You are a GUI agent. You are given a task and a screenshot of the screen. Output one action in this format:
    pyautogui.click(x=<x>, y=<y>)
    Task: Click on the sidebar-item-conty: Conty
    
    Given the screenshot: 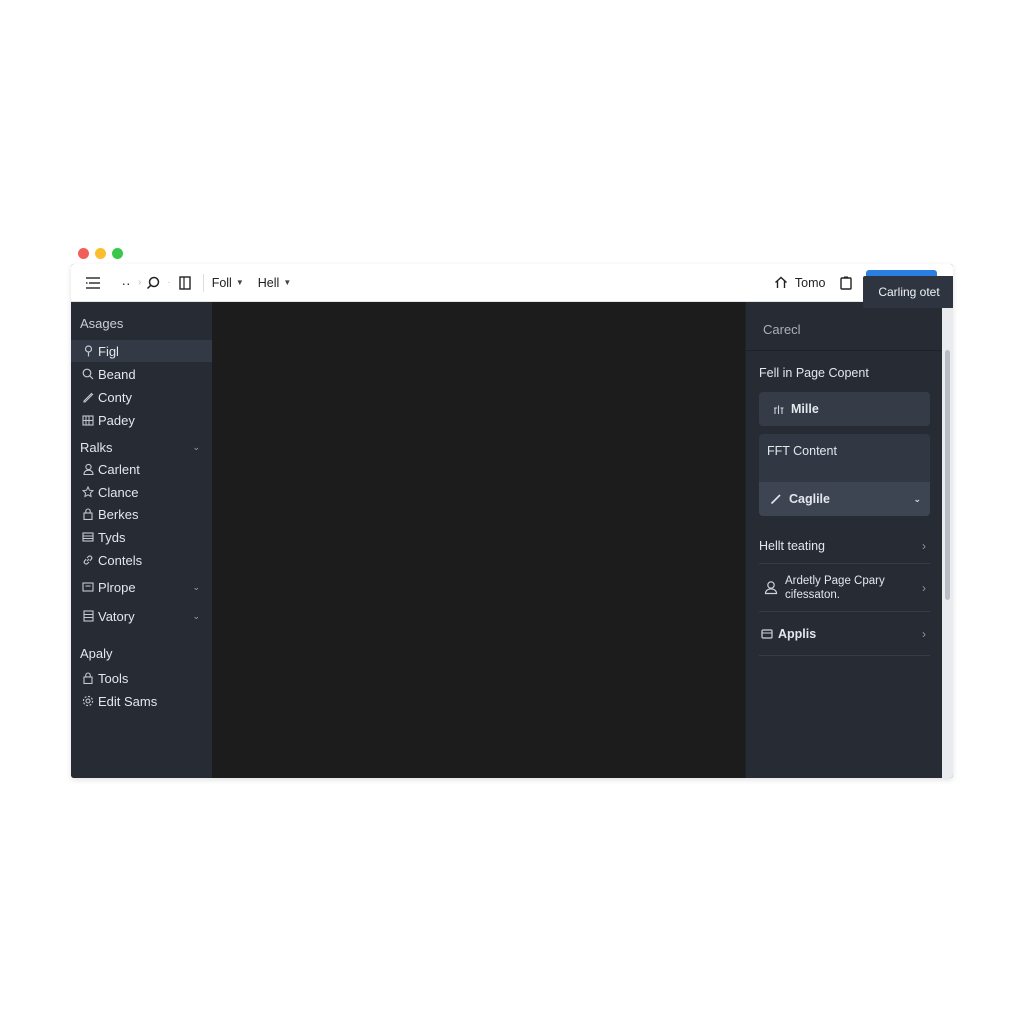 What is the action you would take?
    pyautogui.click(x=141, y=397)
    